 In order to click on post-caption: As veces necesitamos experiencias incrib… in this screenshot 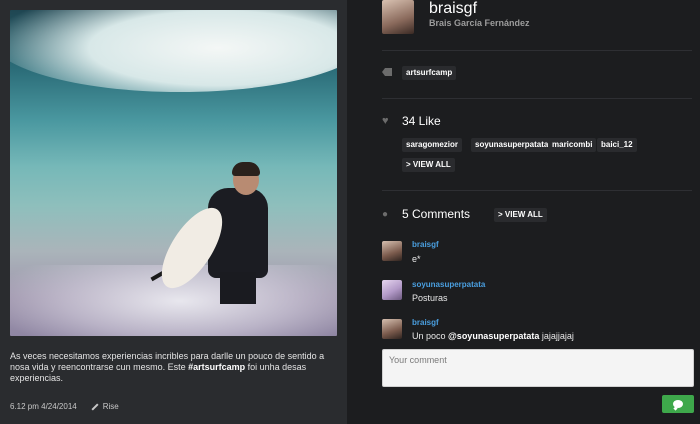, I will do `click(175, 367)`.